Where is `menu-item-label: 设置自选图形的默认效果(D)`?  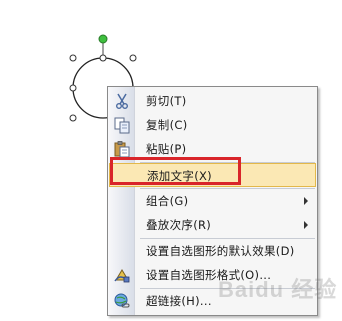
menu-item-label: 设置自选图形的默认效果(D) is located at coordinates (220, 251).